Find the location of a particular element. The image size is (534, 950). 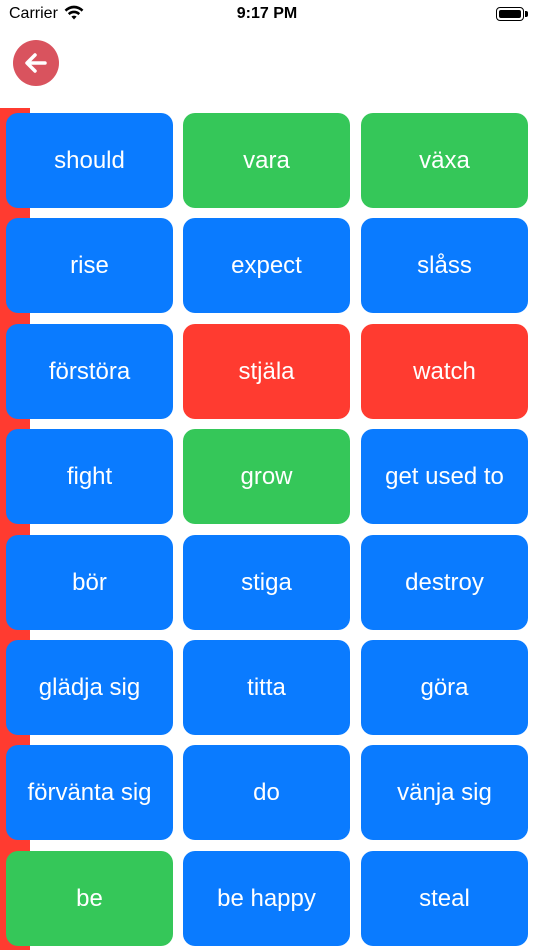

word-tile: should is located at coordinates (89, 160).